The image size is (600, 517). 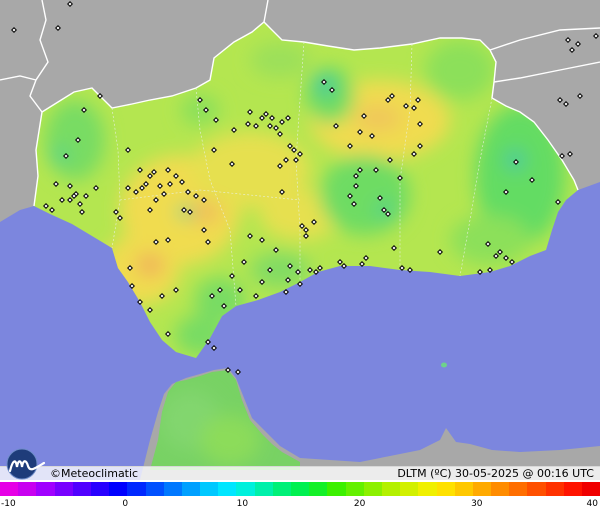 I want to click on brand-name: ©Meteoclimatic, so click(x=94, y=474).